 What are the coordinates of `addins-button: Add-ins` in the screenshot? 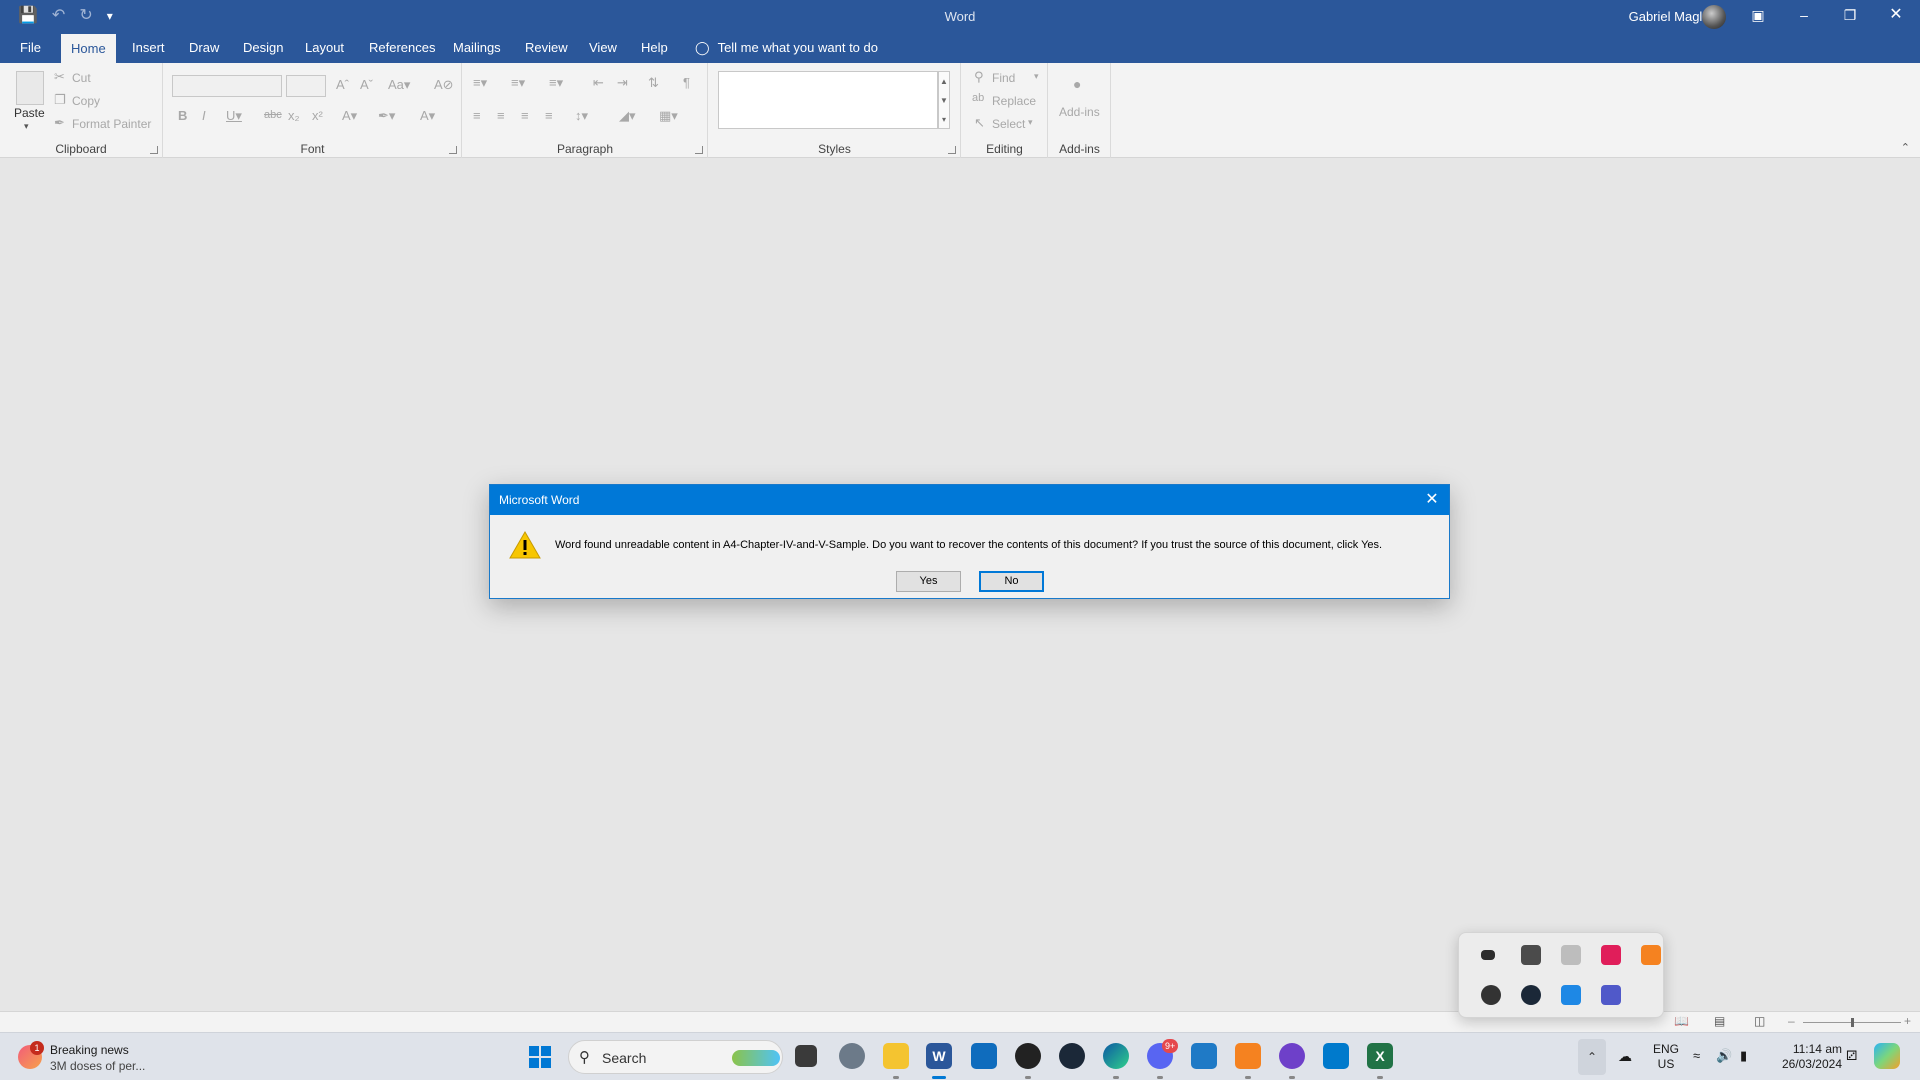 It's located at (1079, 112).